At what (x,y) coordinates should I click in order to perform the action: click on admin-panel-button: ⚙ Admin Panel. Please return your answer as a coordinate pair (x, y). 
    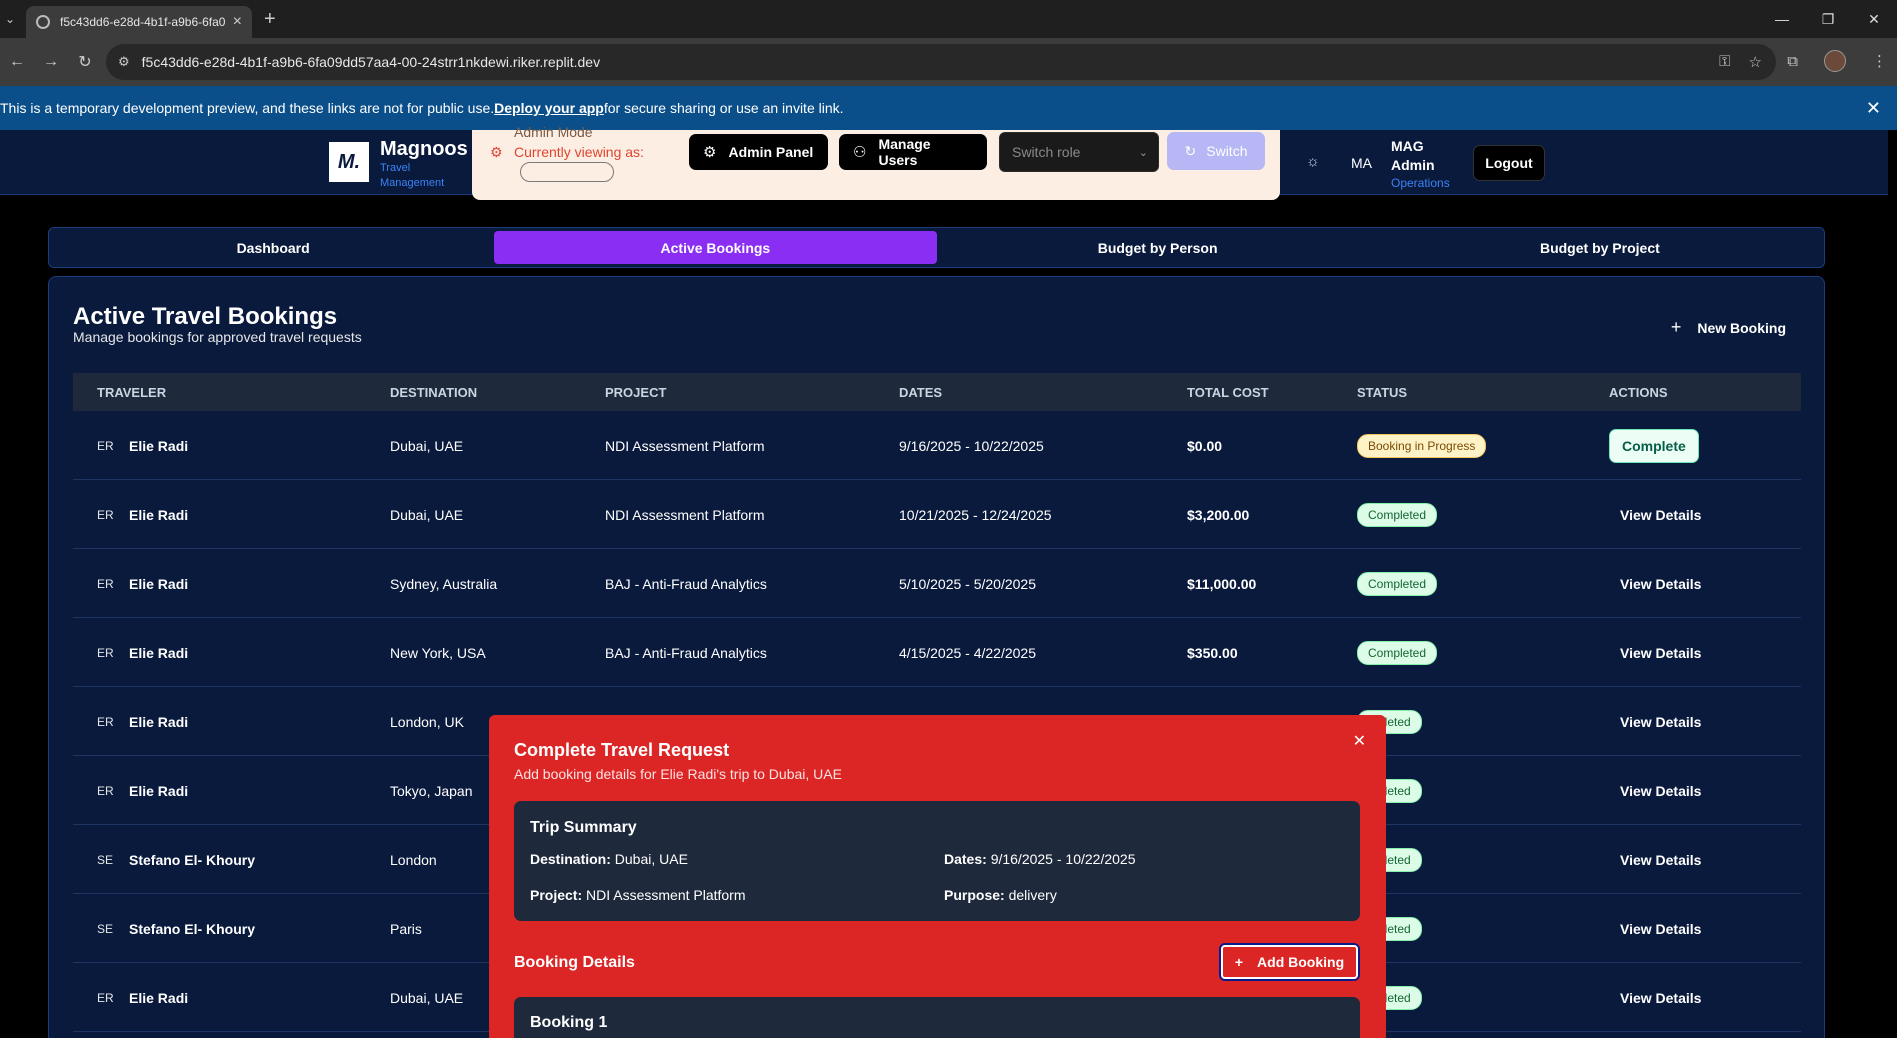
    Looking at the image, I should click on (758, 152).